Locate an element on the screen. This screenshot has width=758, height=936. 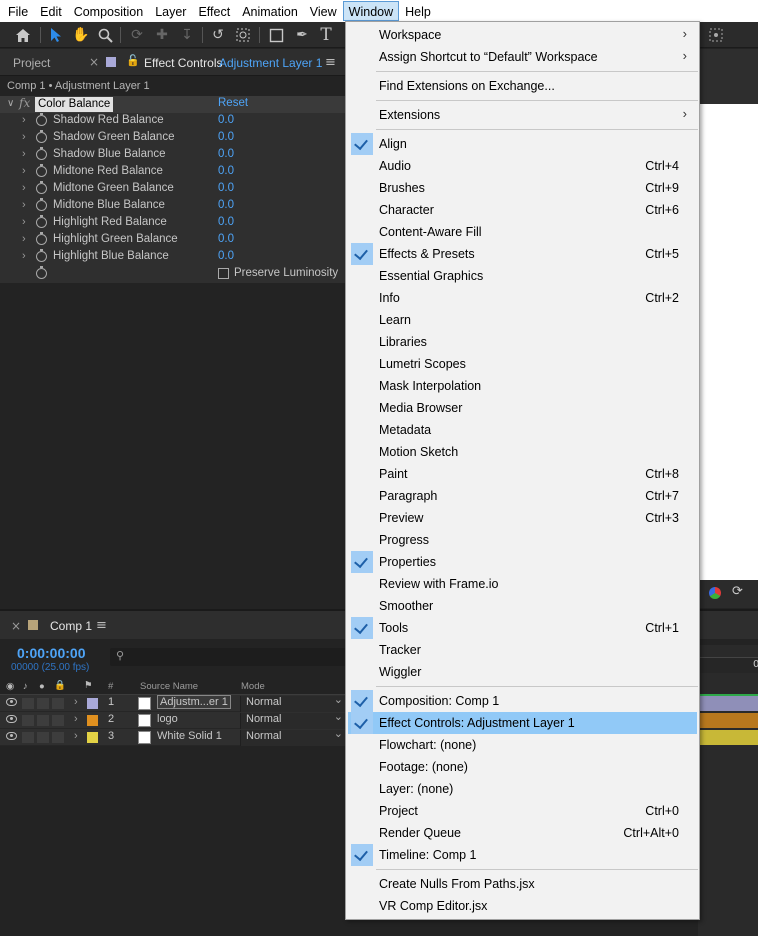
menu-item-mask-interpolation: Mask Interpolation is located at coordinates (522, 386).